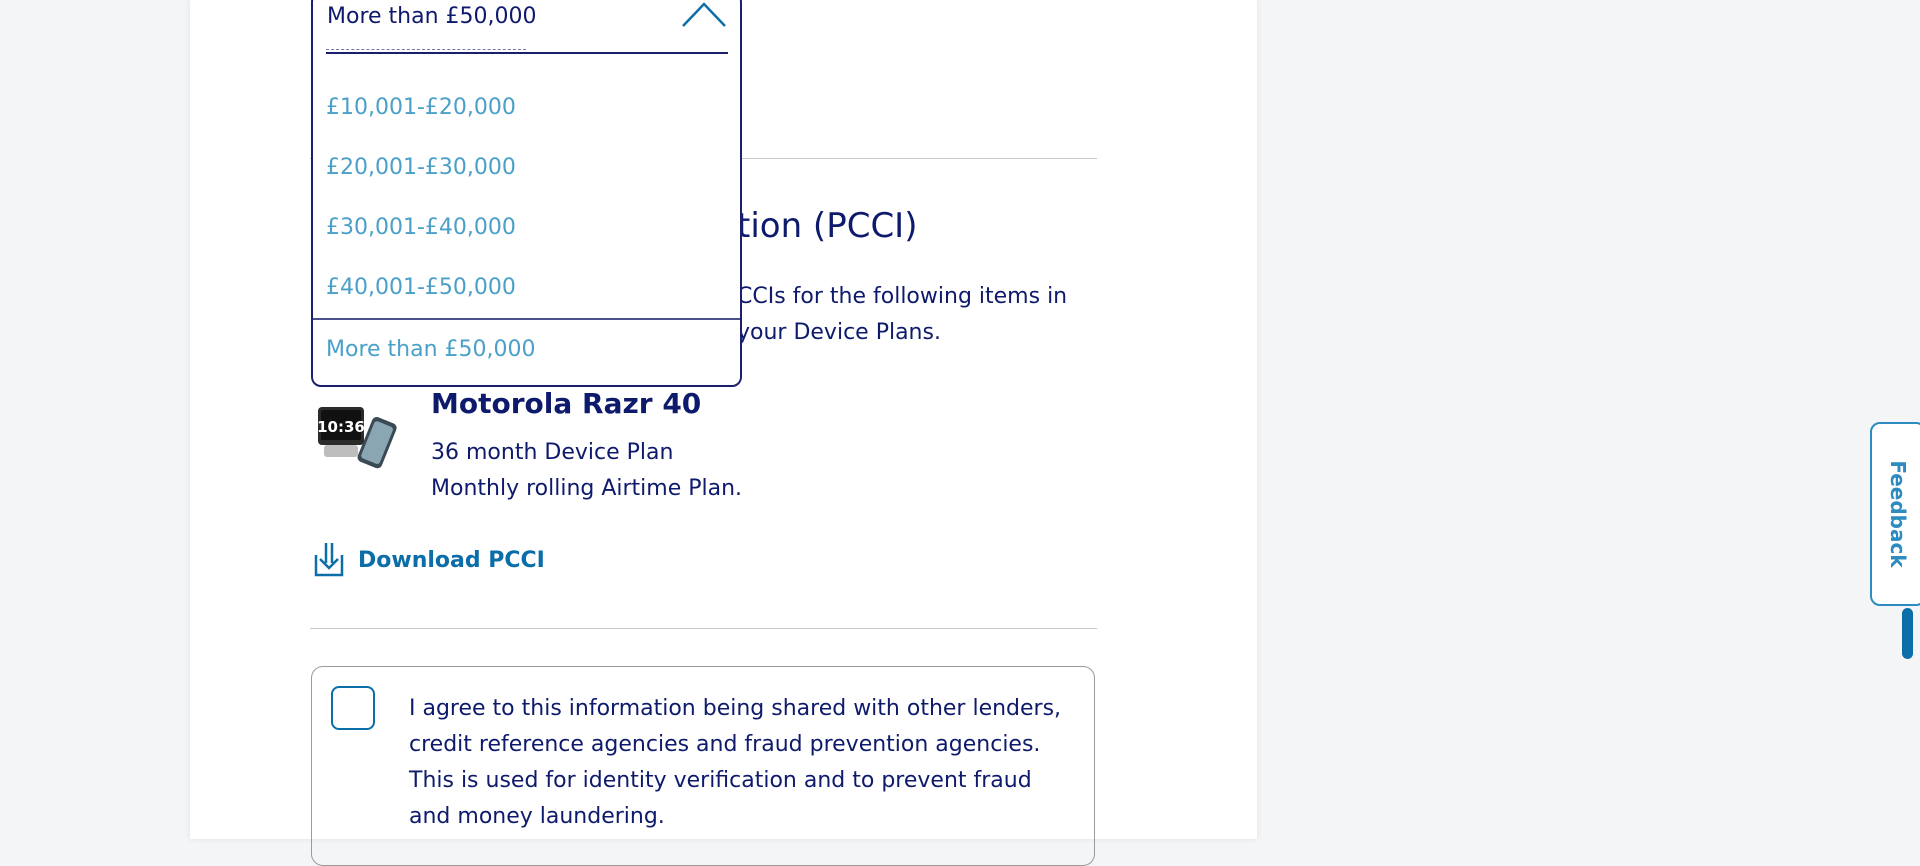 The width and height of the screenshot is (1920, 866). Describe the element at coordinates (1898, 514) in the screenshot. I see `feedback-label: Feedback` at that location.